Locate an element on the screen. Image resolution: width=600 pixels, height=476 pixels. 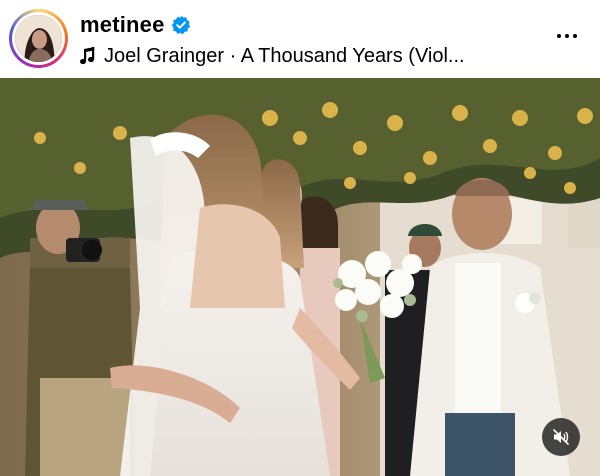
avatar is located at coordinates (38, 38).